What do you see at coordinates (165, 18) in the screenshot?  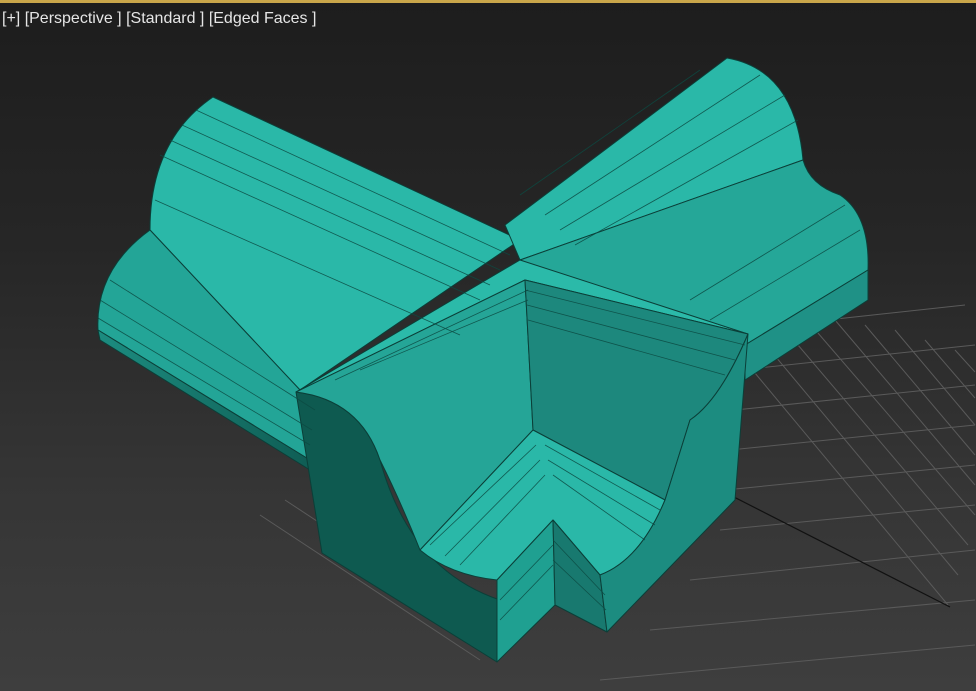 I see `viewport-shading-menu: [Standard ]` at bounding box center [165, 18].